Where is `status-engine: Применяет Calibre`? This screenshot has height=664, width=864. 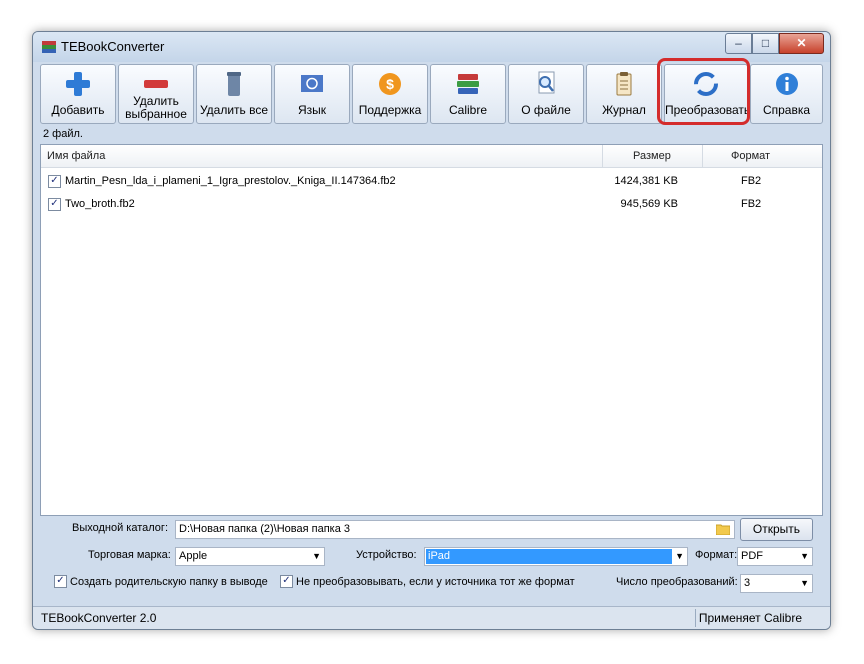 status-engine: Применяет Calibre is located at coordinates (750, 618).